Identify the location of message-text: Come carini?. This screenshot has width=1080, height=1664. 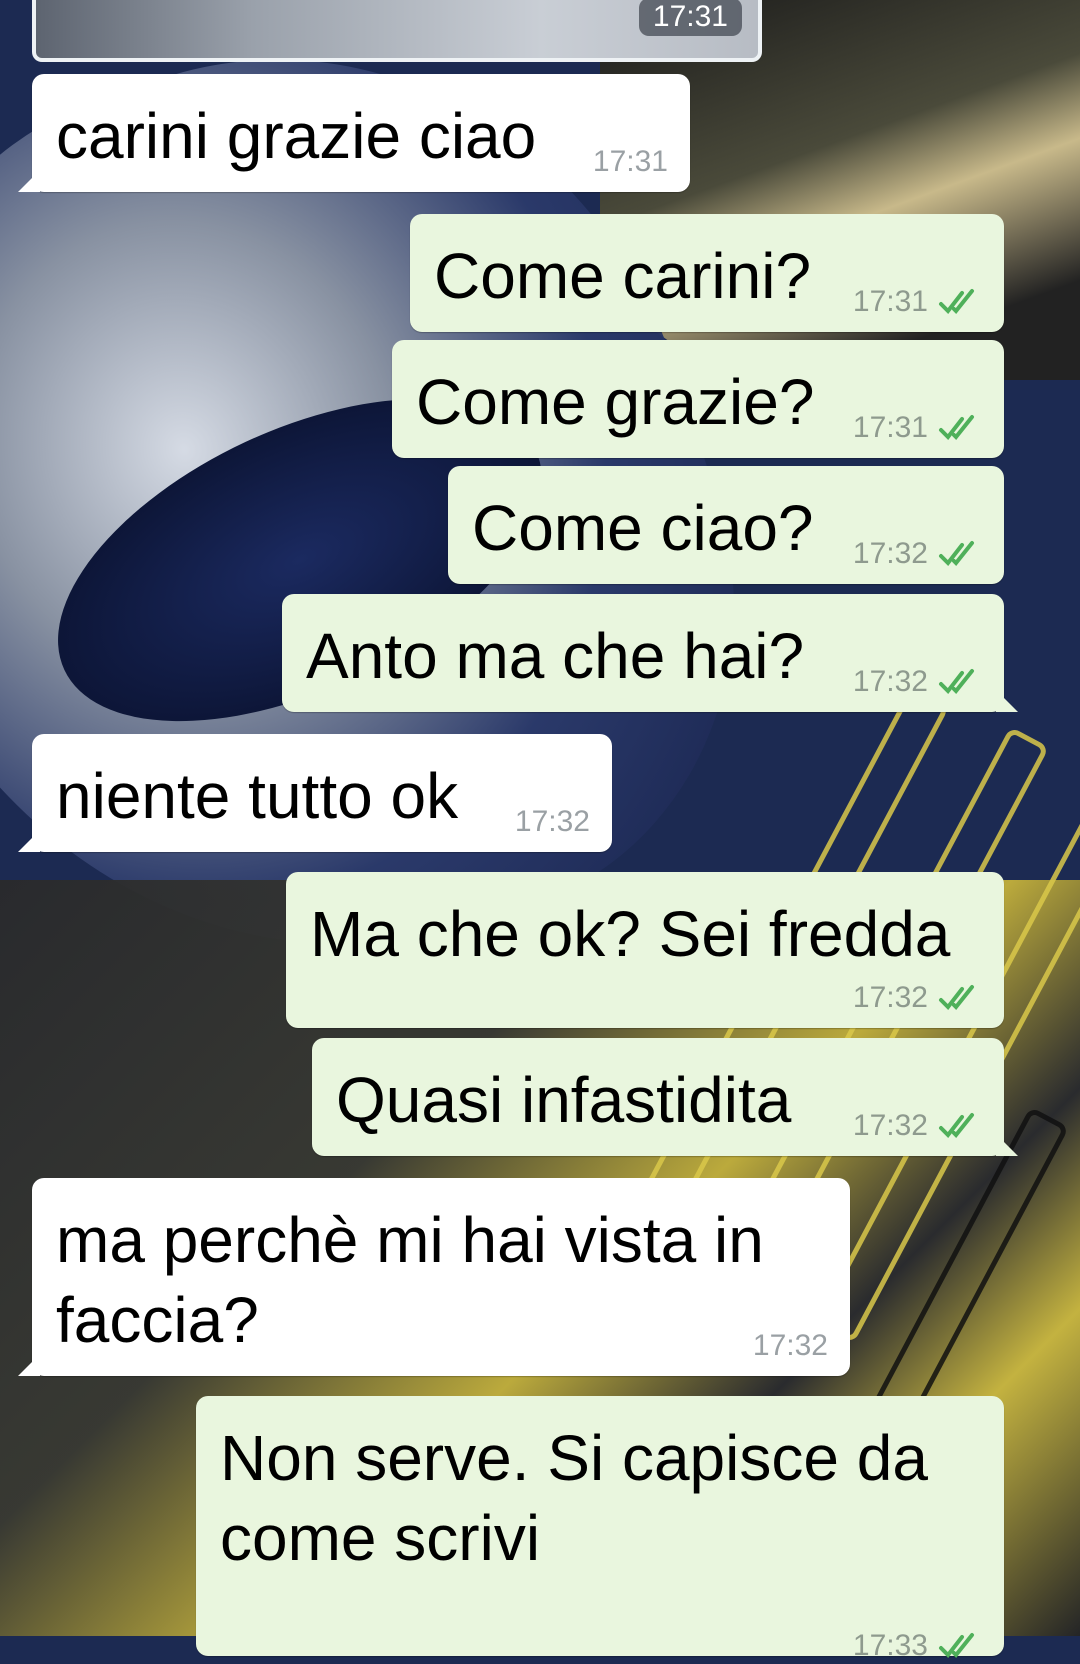
(623, 276).